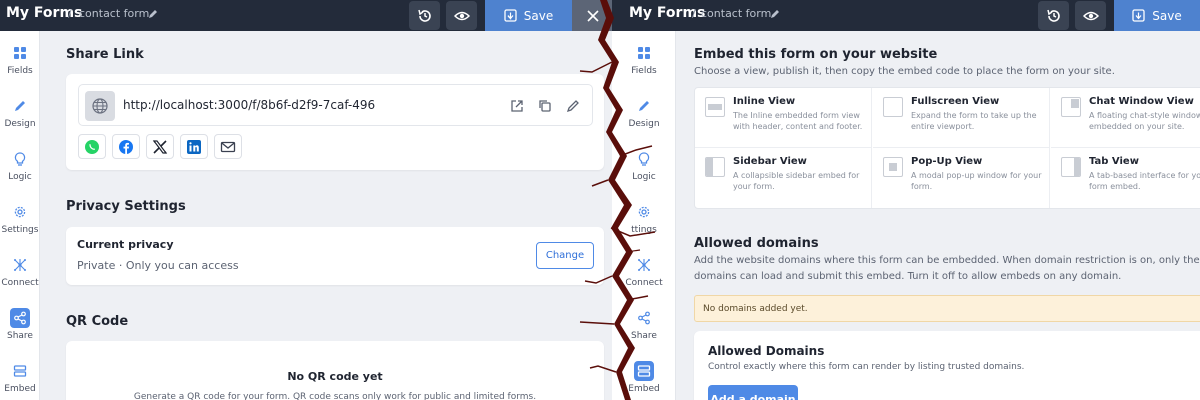 The height and width of the screenshot is (400, 1200). What do you see at coordinates (764, 101) in the screenshot?
I see `view-title: Inline View` at bounding box center [764, 101].